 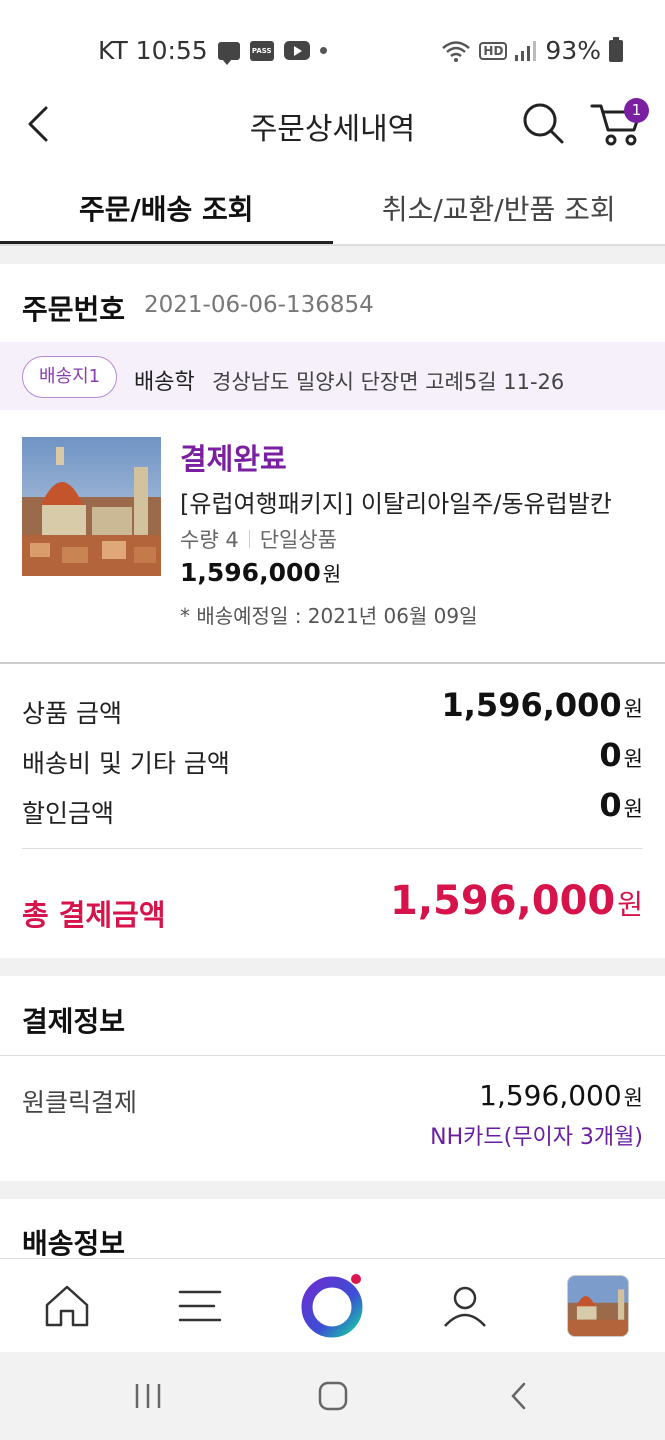 I want to click on discount-amount-row: 할인금액 0원, so click(x=332, y=808).